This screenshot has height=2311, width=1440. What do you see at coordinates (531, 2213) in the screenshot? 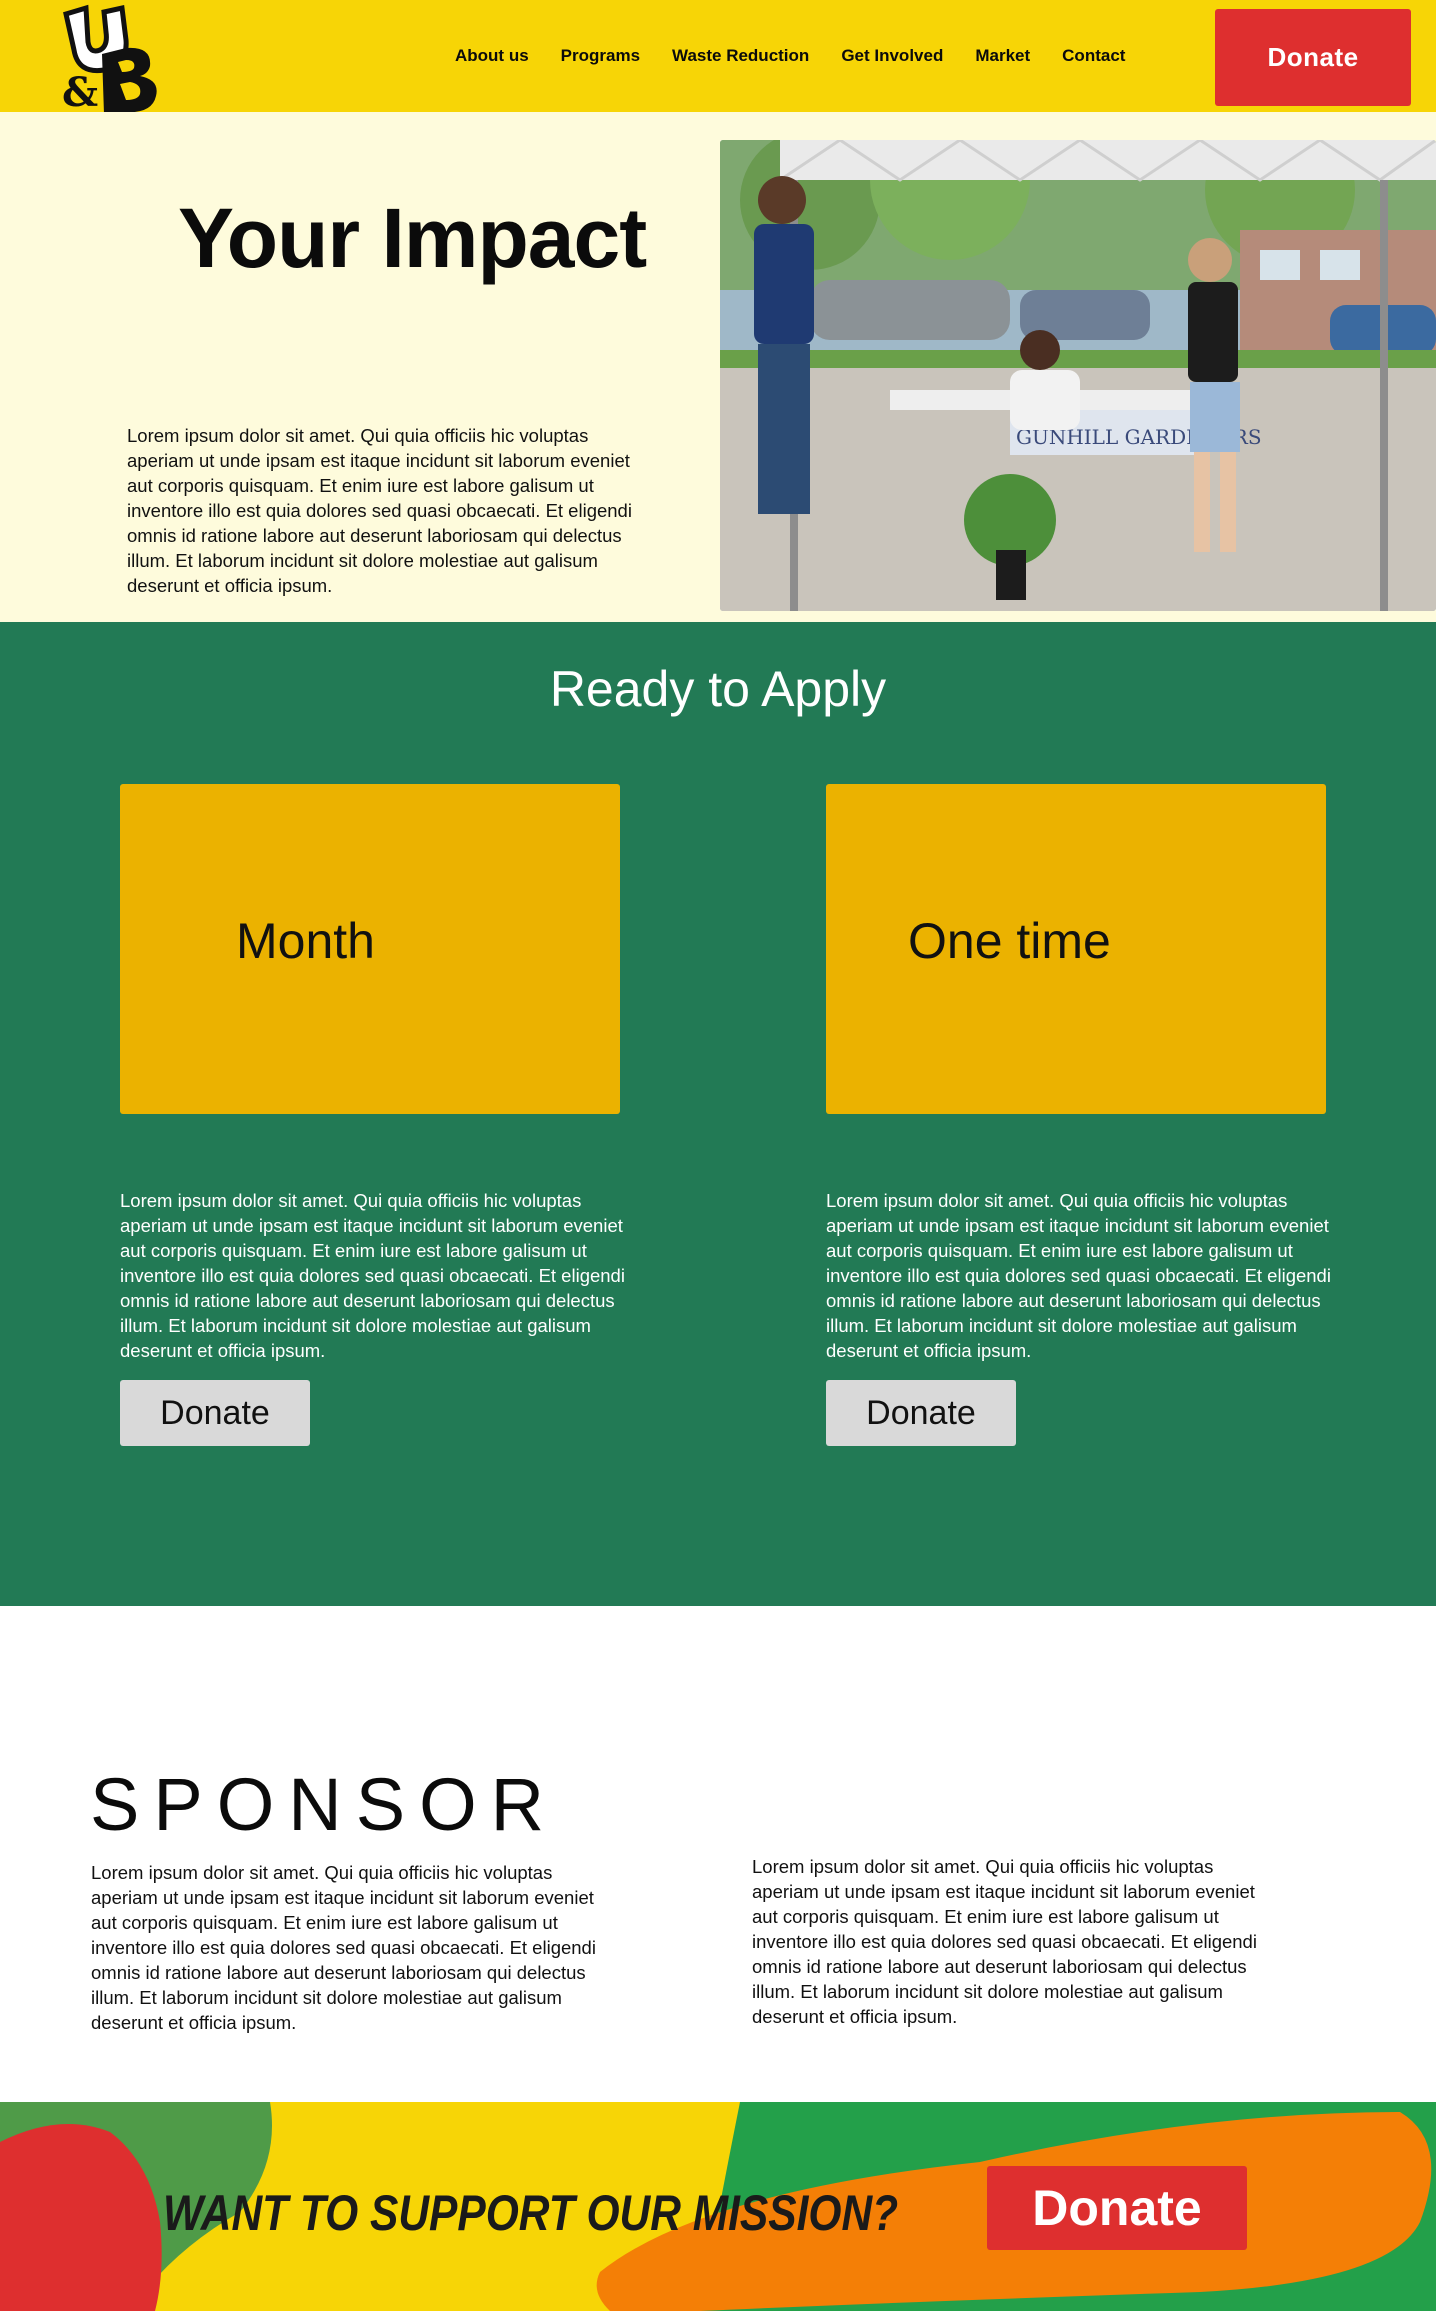
I see `support-mission-heading: WANT TO SUPPORT OUR MISSION?` at bounding box center [531, 2213].